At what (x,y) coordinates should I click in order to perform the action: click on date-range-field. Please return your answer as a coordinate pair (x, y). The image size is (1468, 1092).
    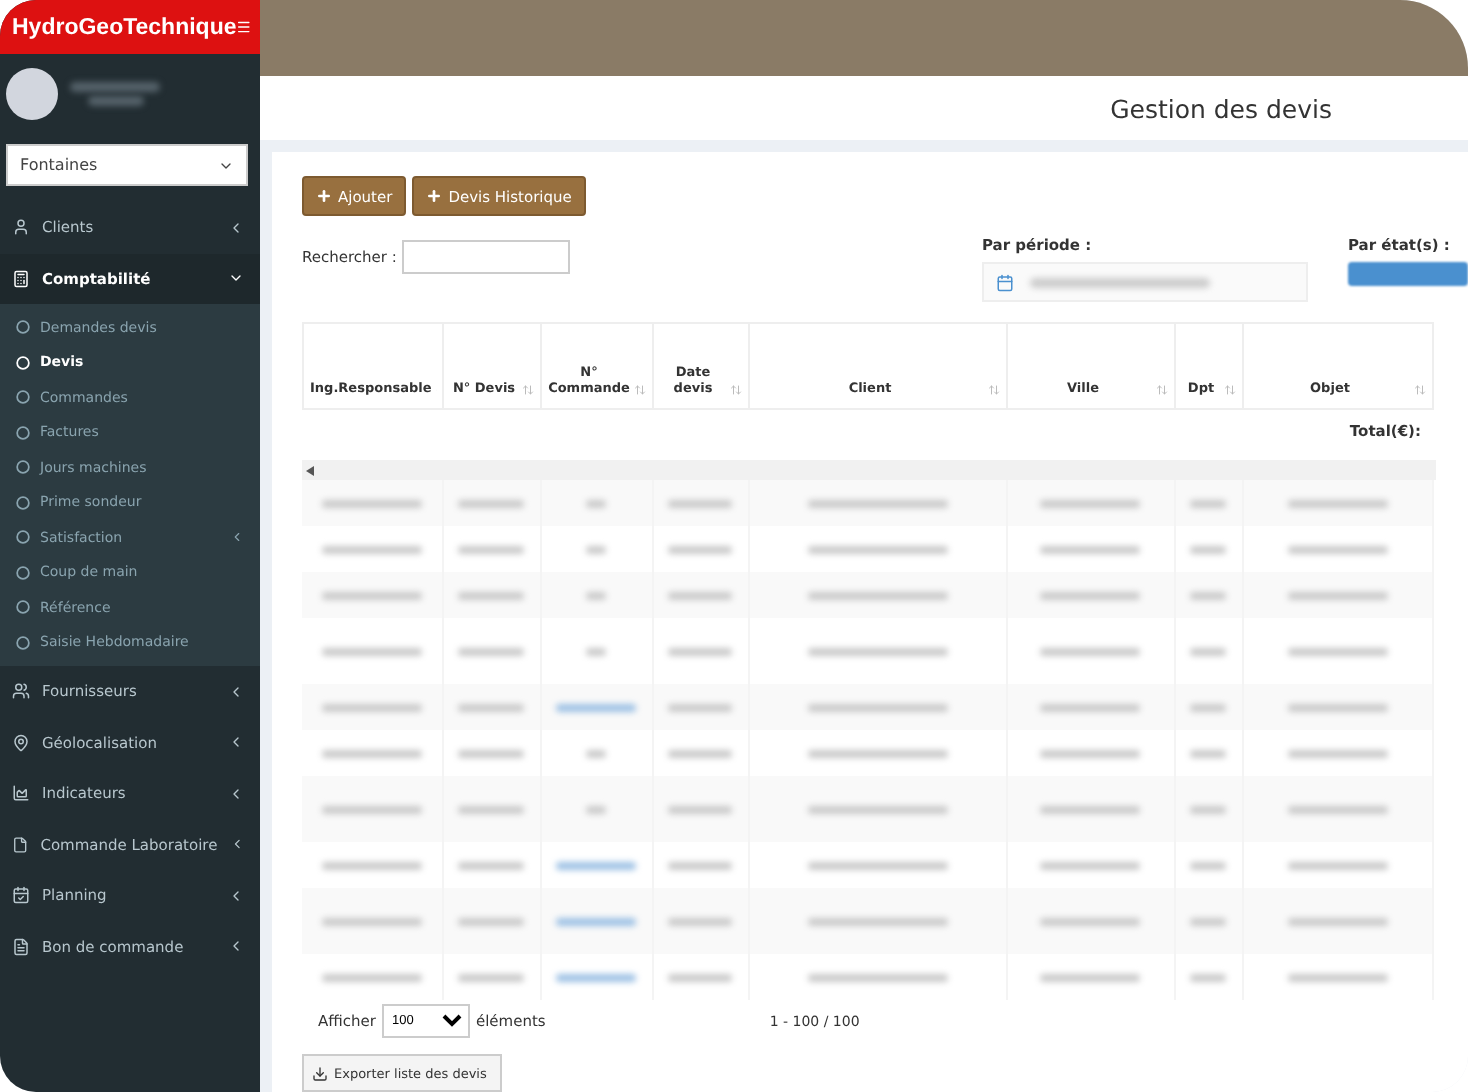
    Looking at the image, I should click on (1145, 282).